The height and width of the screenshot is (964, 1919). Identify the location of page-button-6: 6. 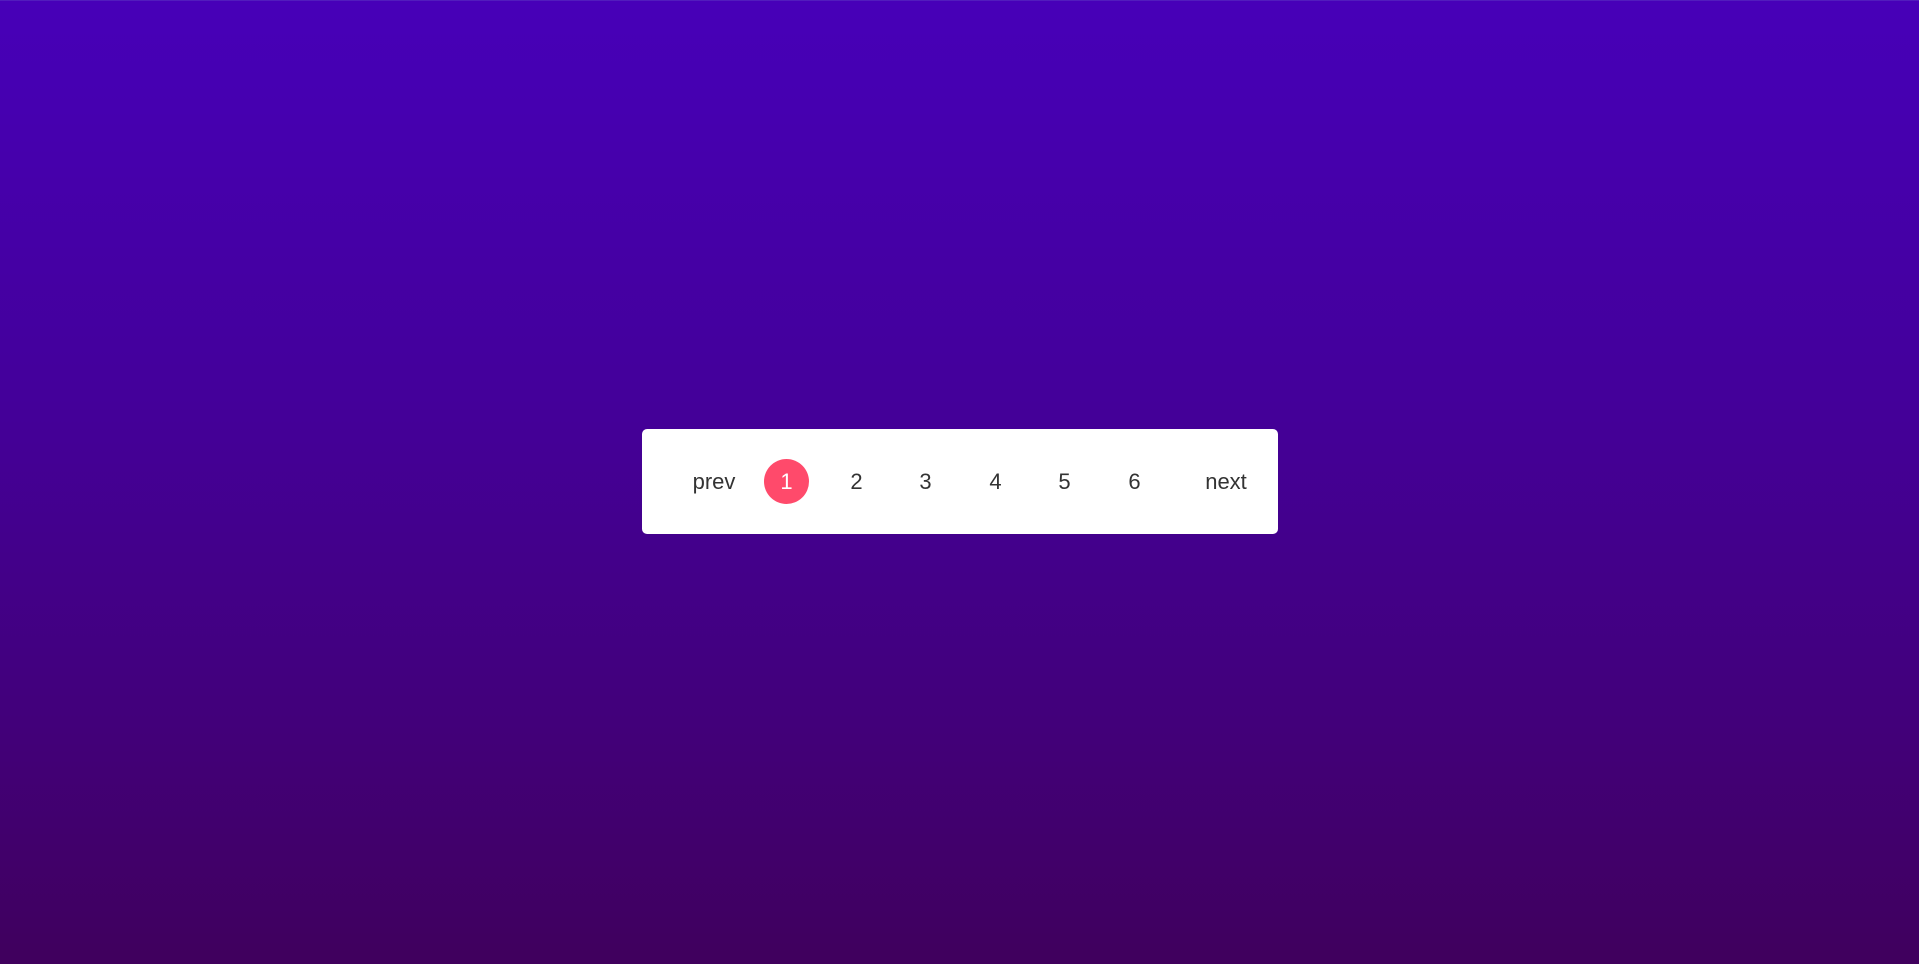
(1134, 481).